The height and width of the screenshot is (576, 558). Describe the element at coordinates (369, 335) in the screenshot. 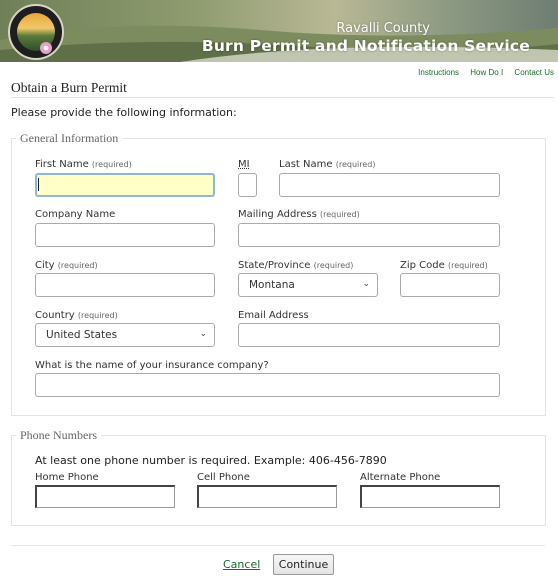

I see `email-address-input` at that location.